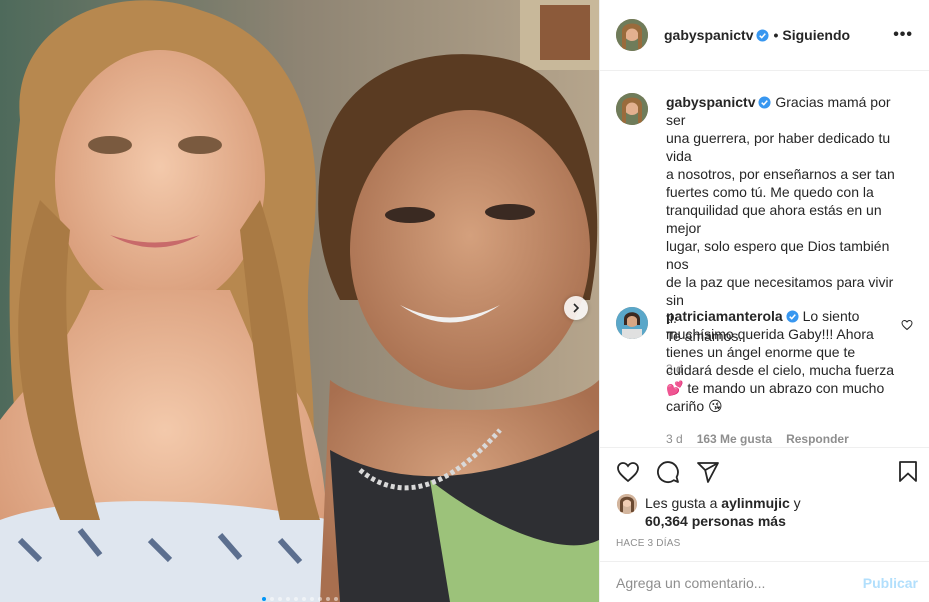  I want to click on likes-prefix: Les gusta a, so click(681, 503).